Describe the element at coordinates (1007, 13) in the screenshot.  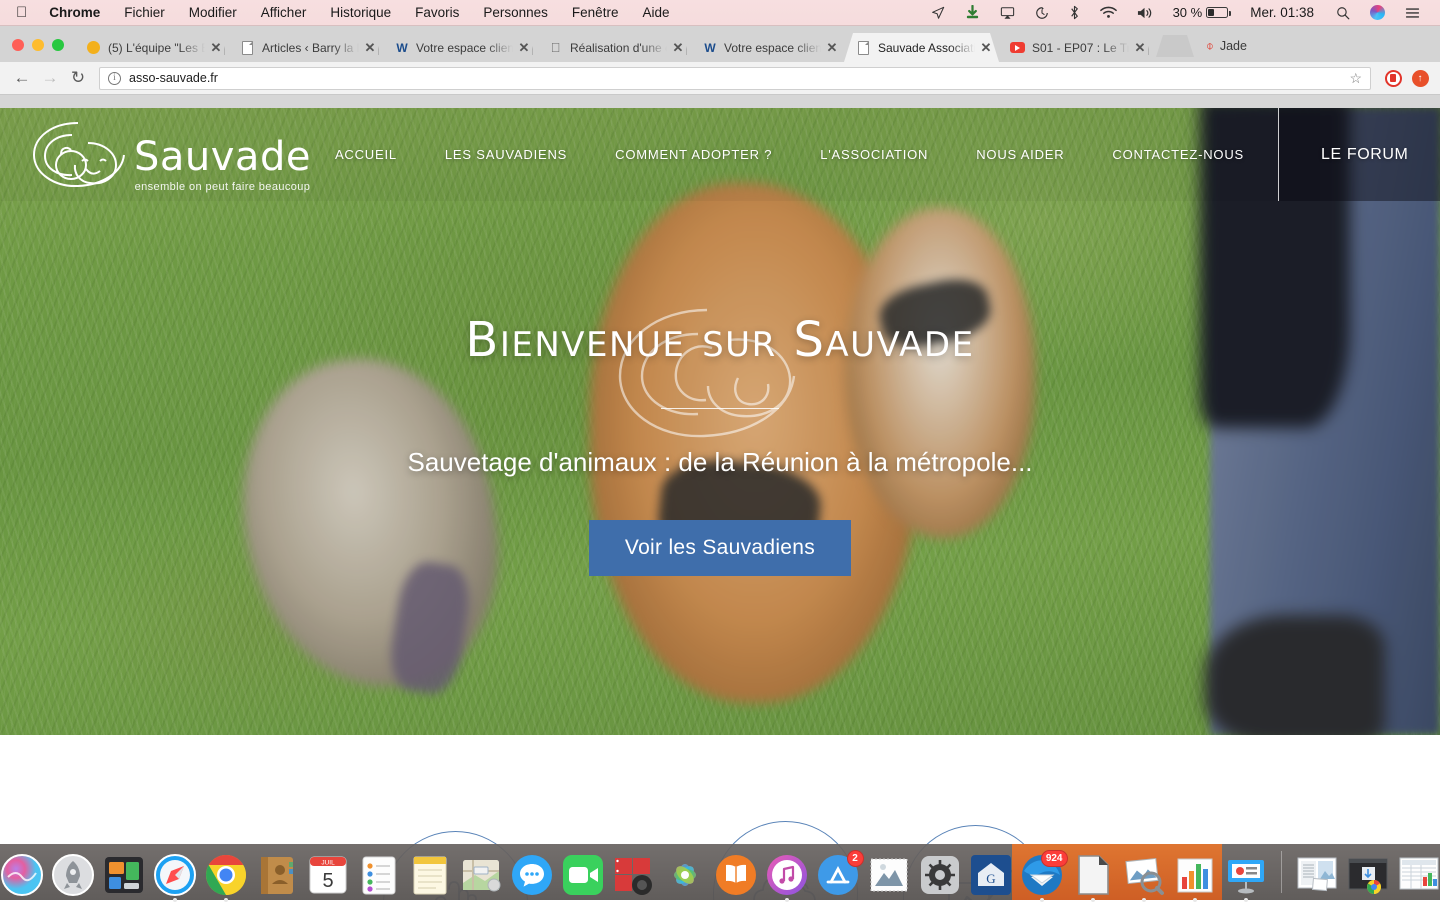
I see `airplay-icon` at that location.